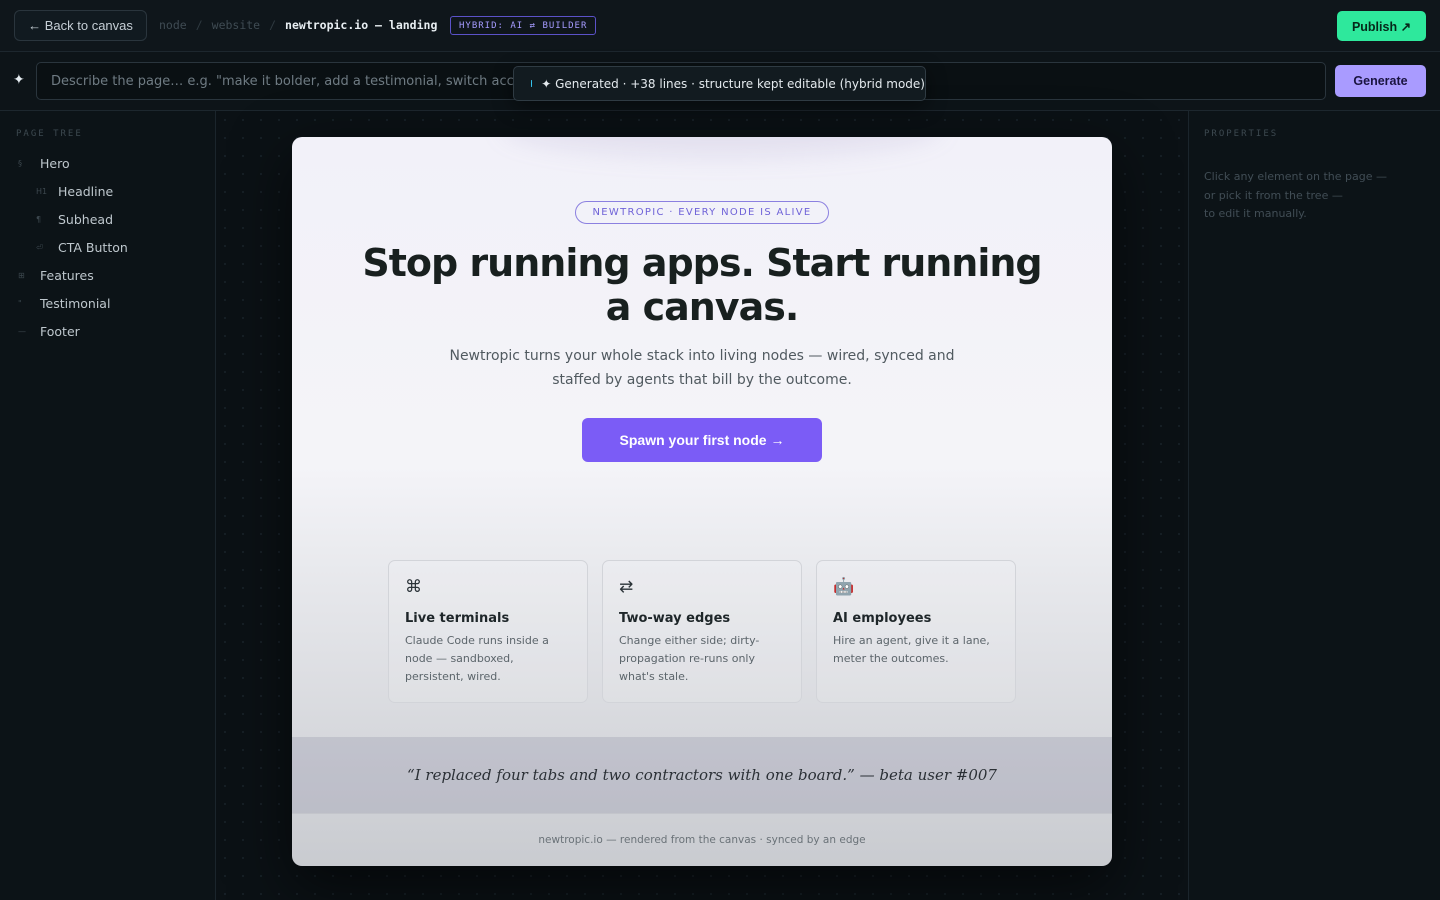 The width and height of the screenshot is (1440, 900). What do you see at coordinates (1295, 176) in the screenshot?
I see `properties-hint-line: Click any element on the page —` at bounding box center [1295, 176].